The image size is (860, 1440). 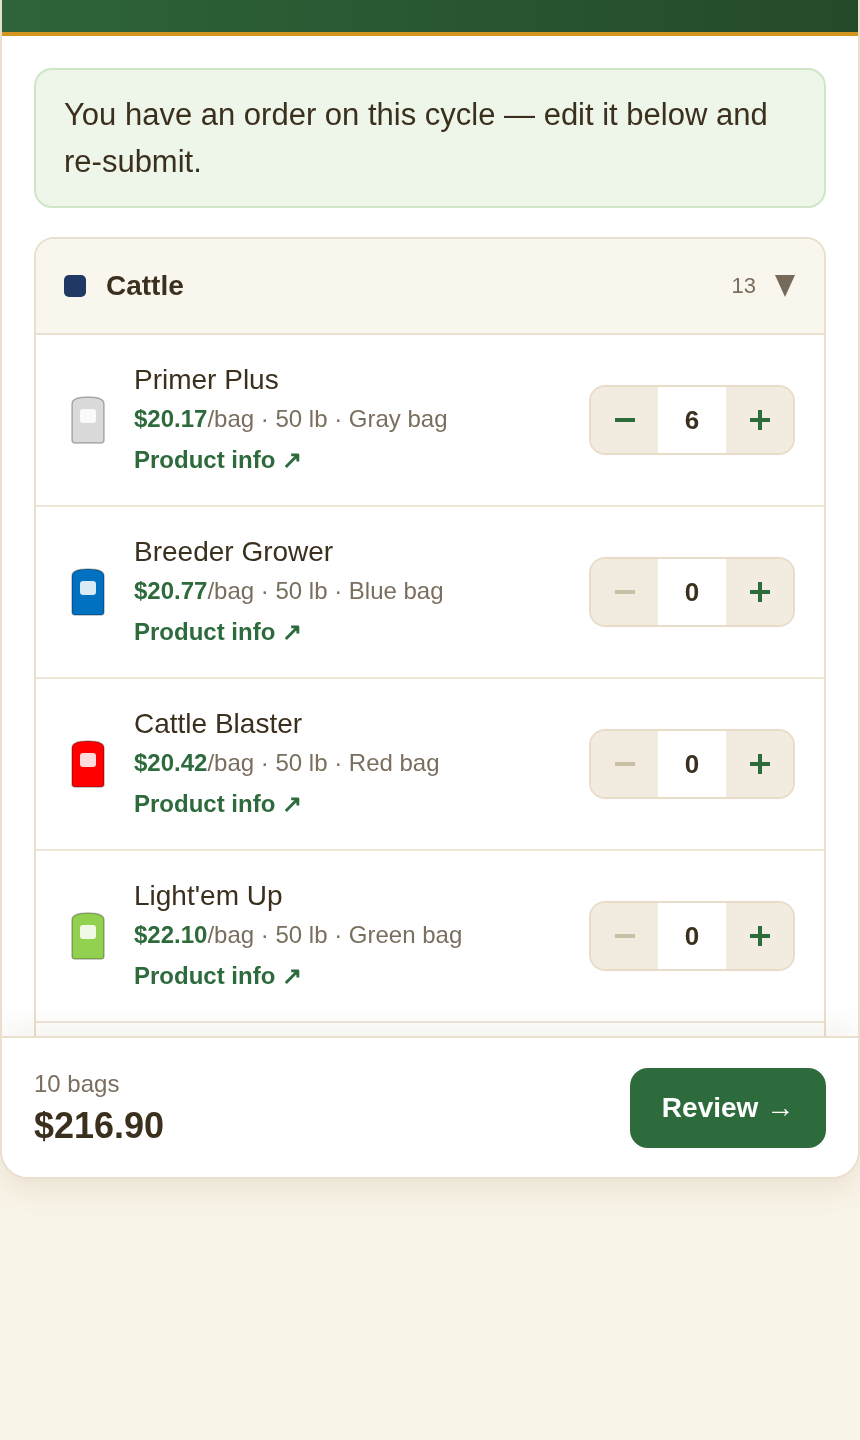 I want to click on notice-text: You have an order on this cycle — edit it below and re-submit., so click(x=416, y=138).